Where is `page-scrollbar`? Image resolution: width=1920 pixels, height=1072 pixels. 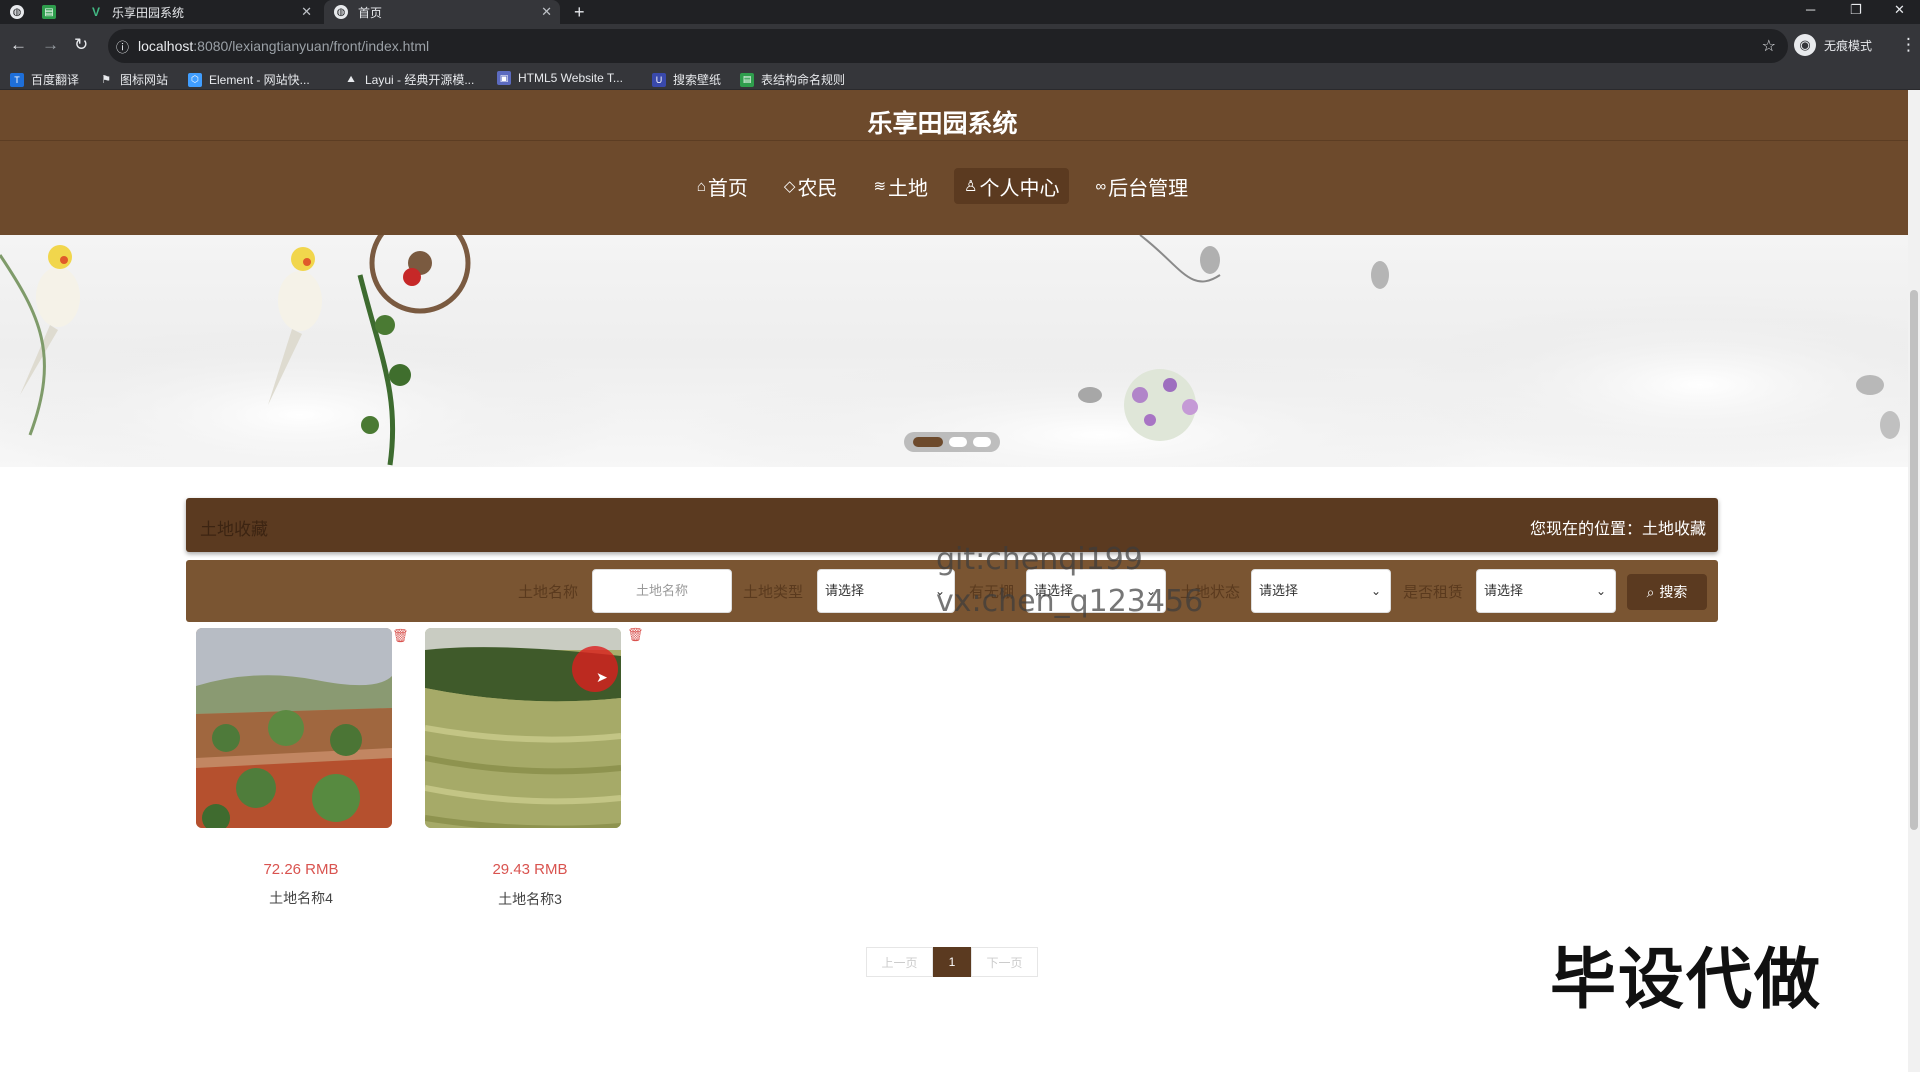 page-scrollbar is located at coordinates (1914, 581).